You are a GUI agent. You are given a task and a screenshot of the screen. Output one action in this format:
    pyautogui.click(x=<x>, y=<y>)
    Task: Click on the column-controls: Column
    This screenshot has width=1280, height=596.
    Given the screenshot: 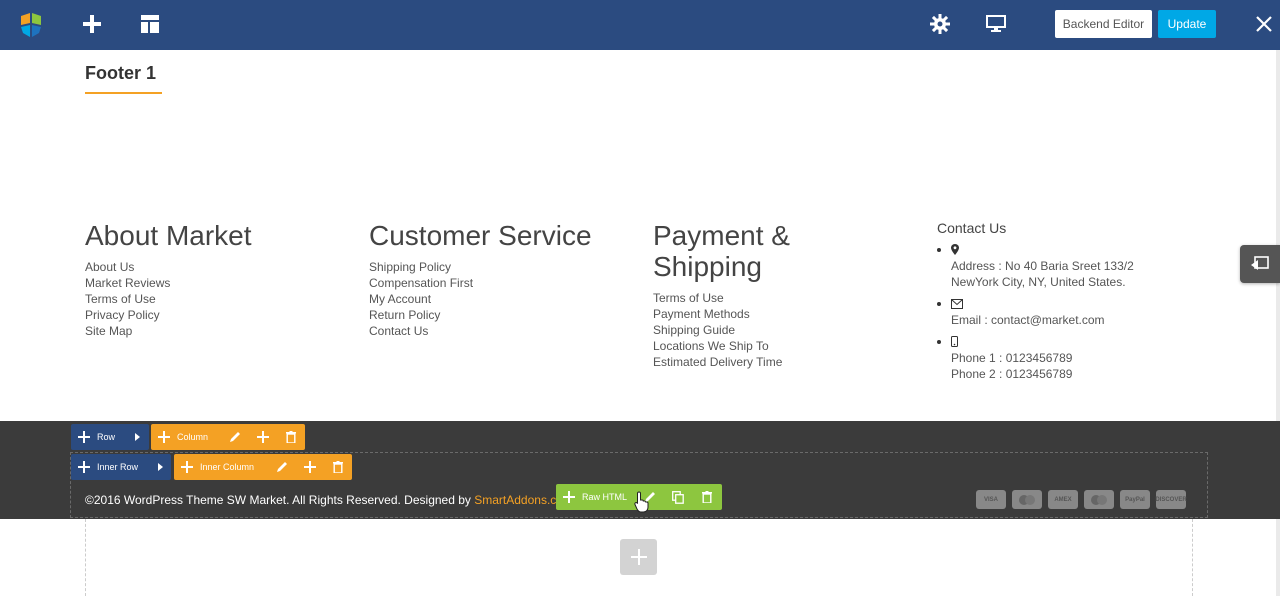 What is the action you would take?
    pyautogui.click(x=228, y=437)
    